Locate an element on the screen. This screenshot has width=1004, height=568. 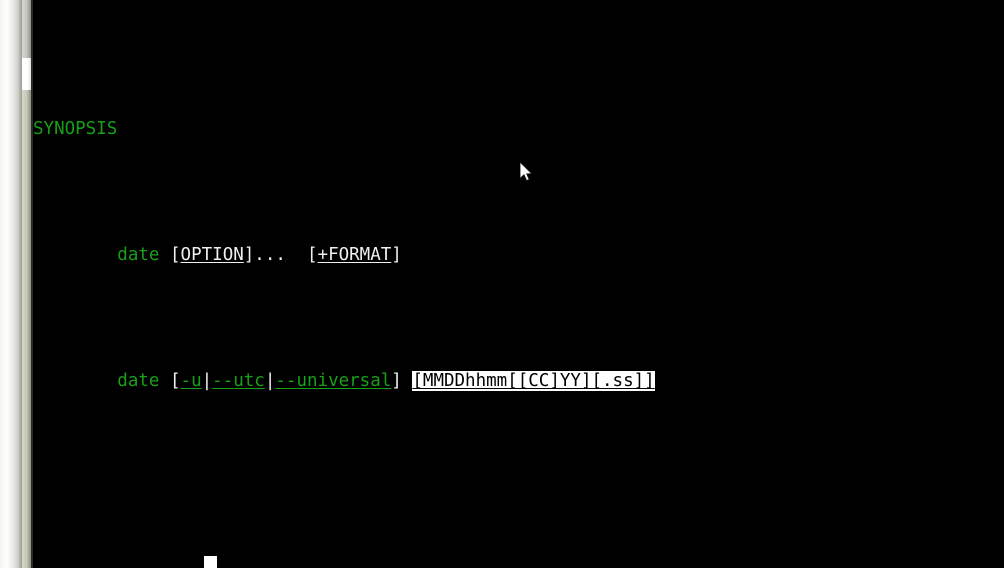
synopsis-1-open-bracket: [ is located at coordinates (175, 254).